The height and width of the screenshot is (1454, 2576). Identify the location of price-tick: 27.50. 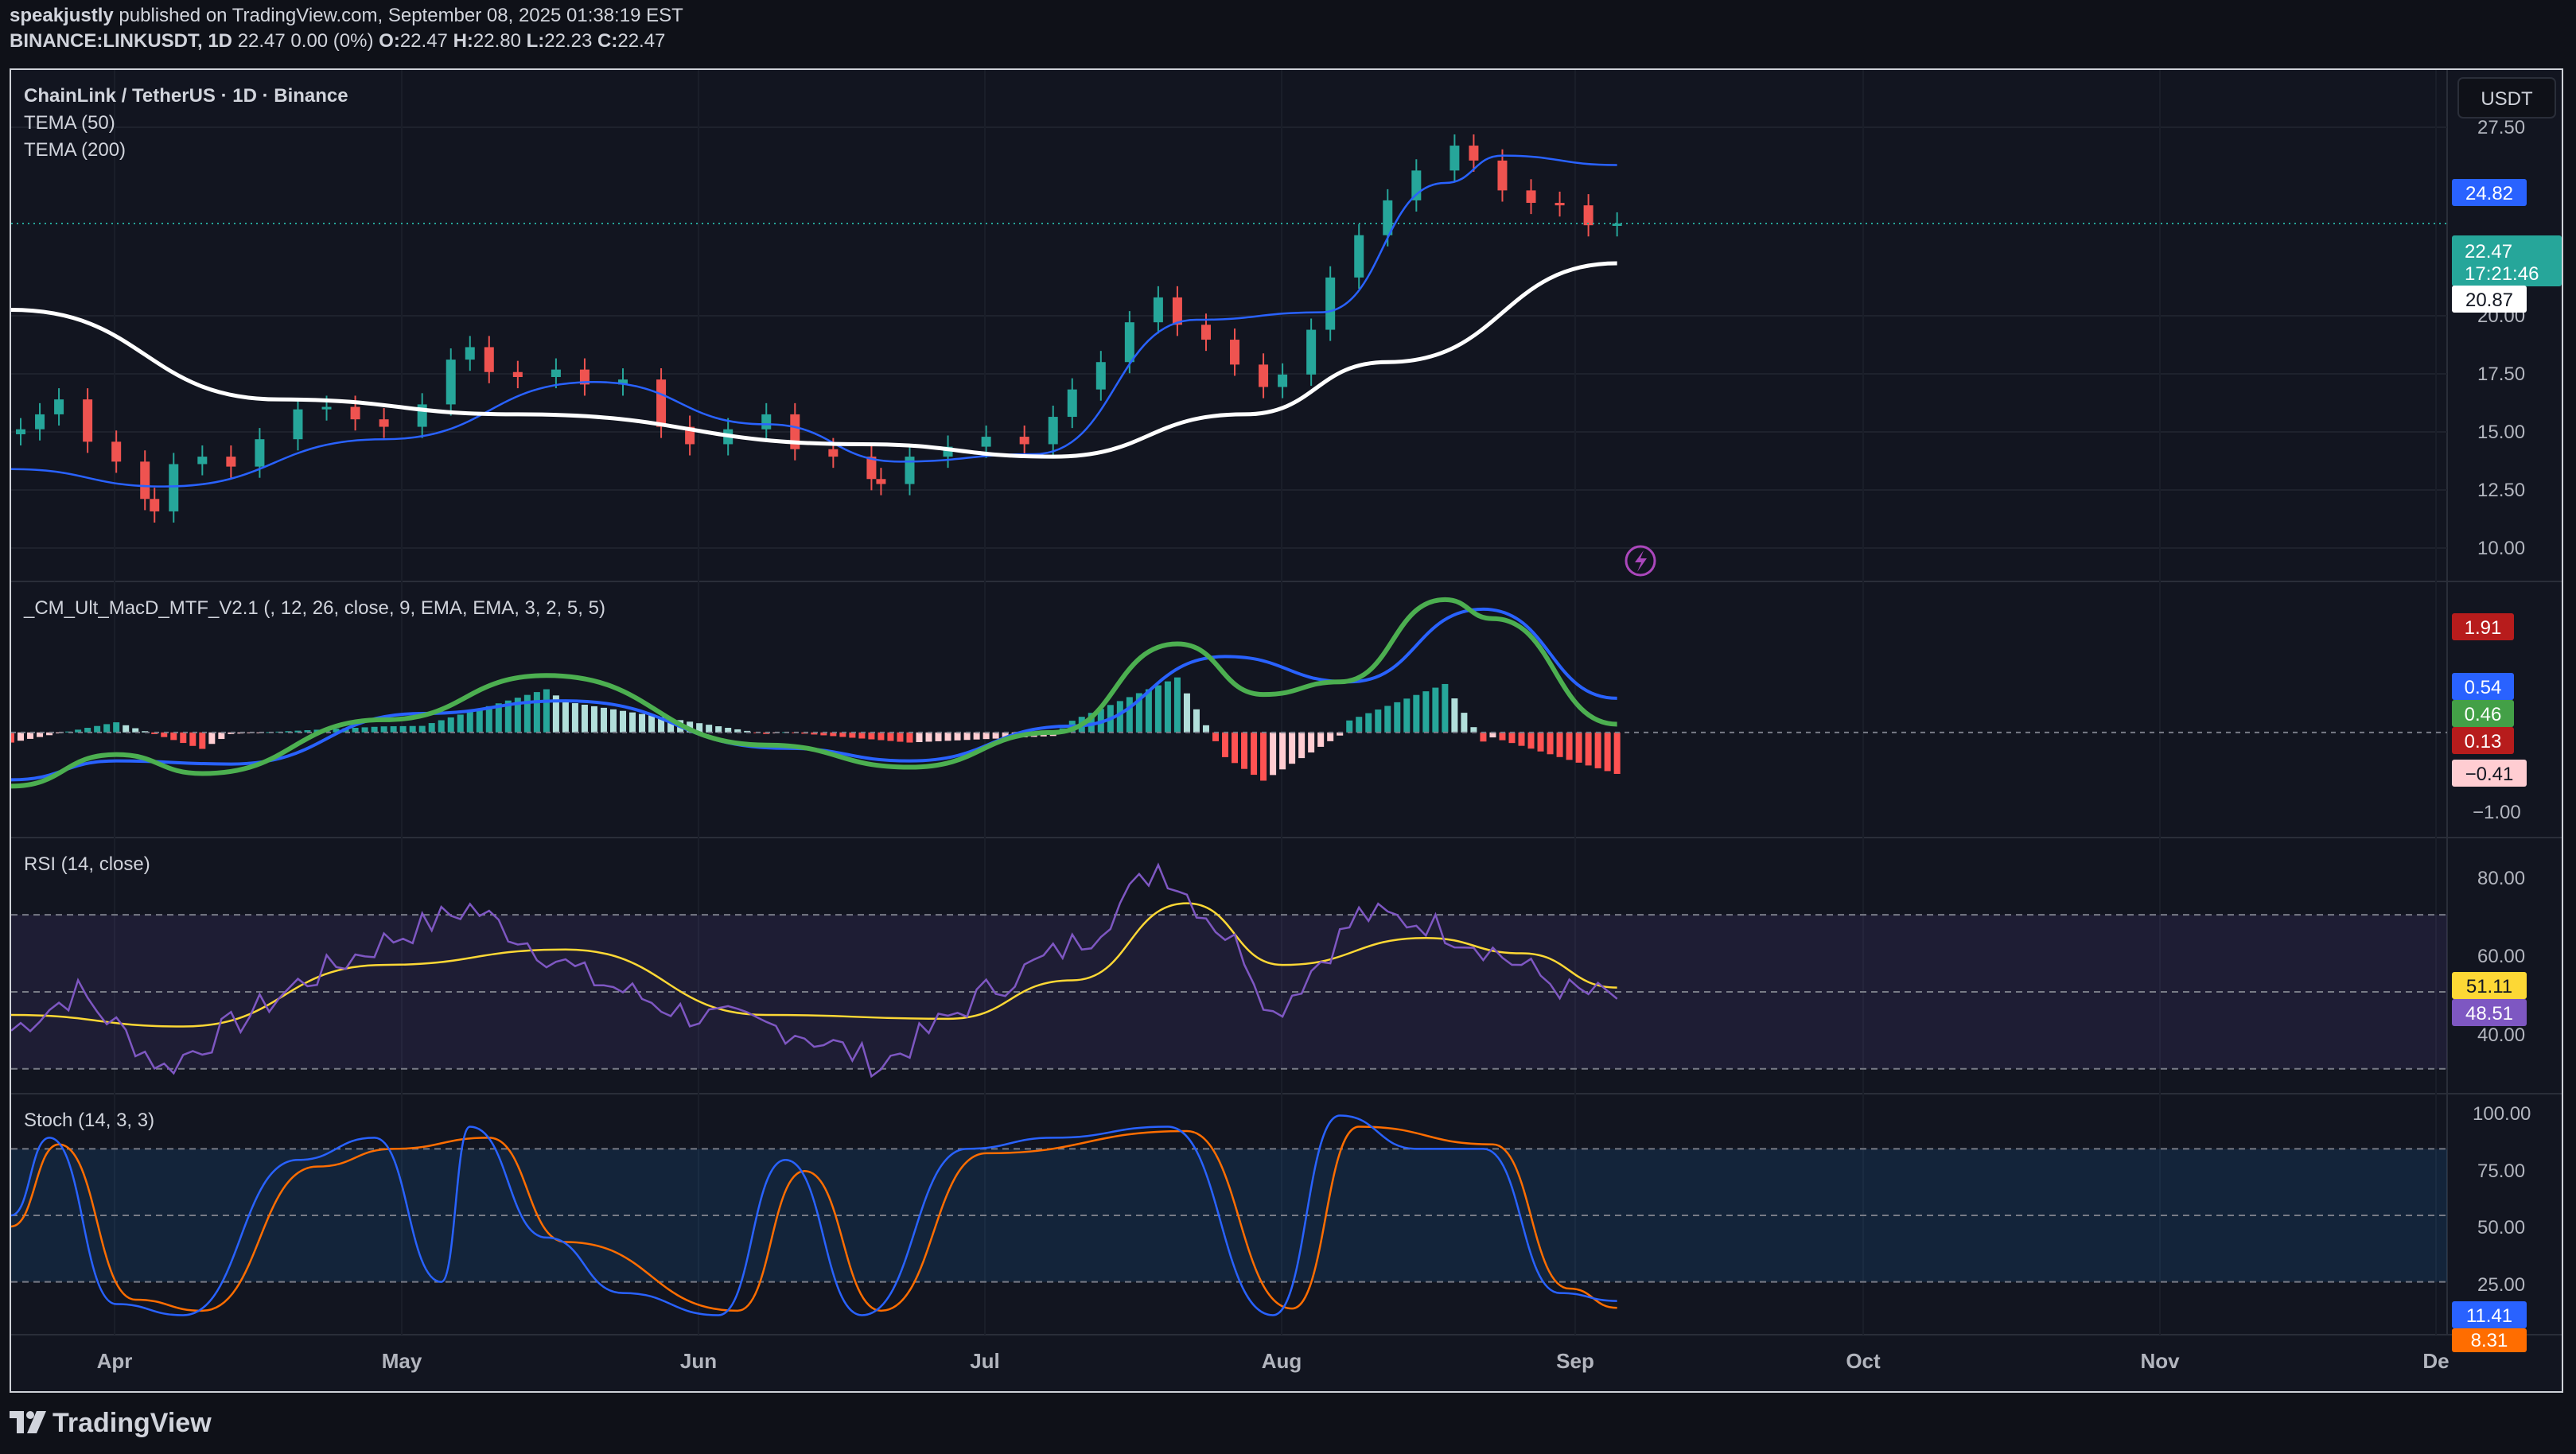
(2501, 127).